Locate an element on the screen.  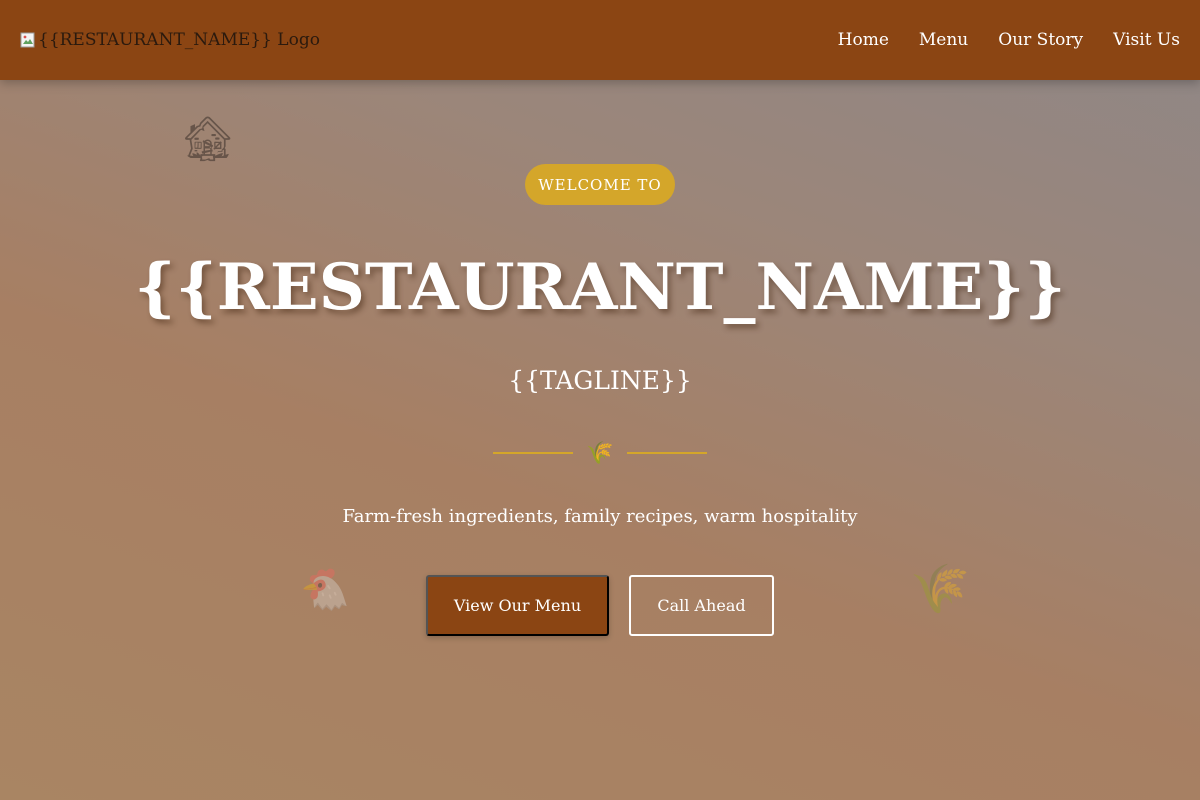
welcome-badge: WELCOME TO is located at coordinates (600, 184).